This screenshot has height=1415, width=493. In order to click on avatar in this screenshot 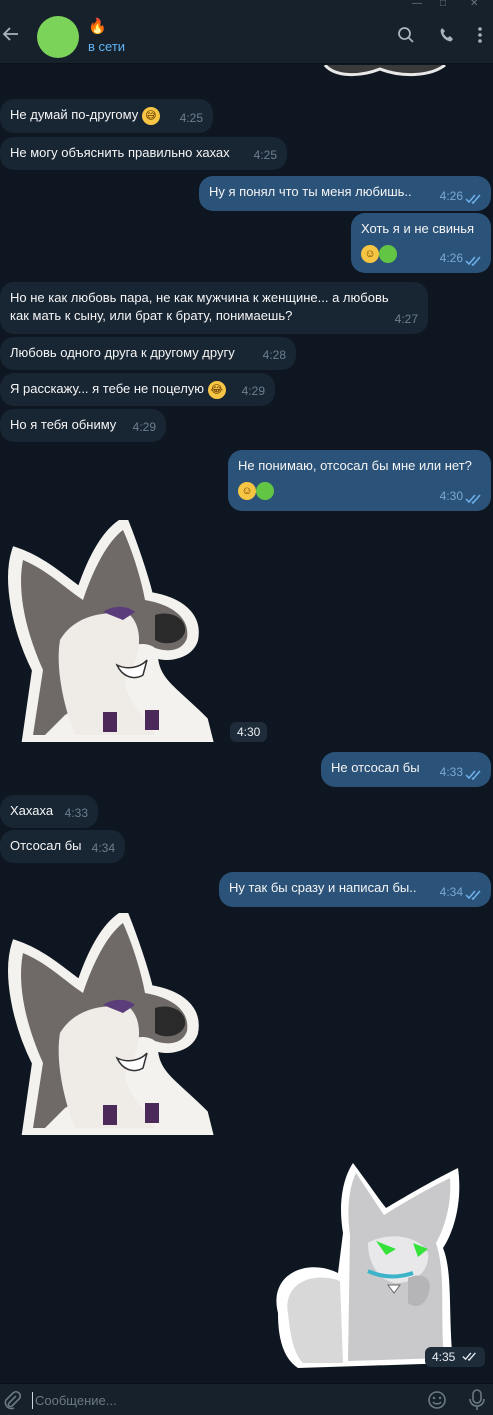, I will do `click(58, 37)`.